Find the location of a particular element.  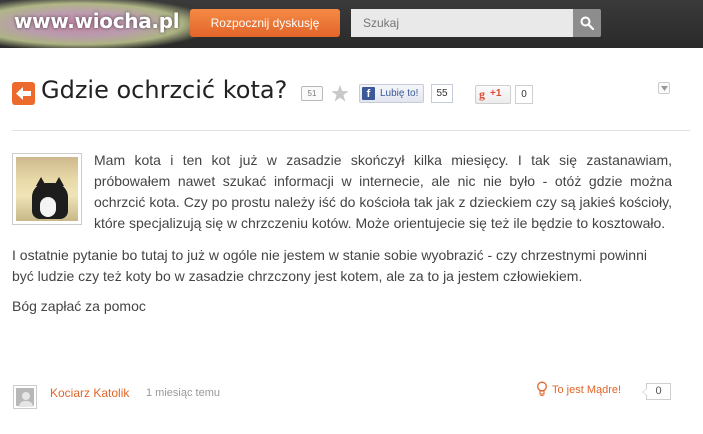

facebook-like-button: f Lubię to! is located at coordinates (391, 93).